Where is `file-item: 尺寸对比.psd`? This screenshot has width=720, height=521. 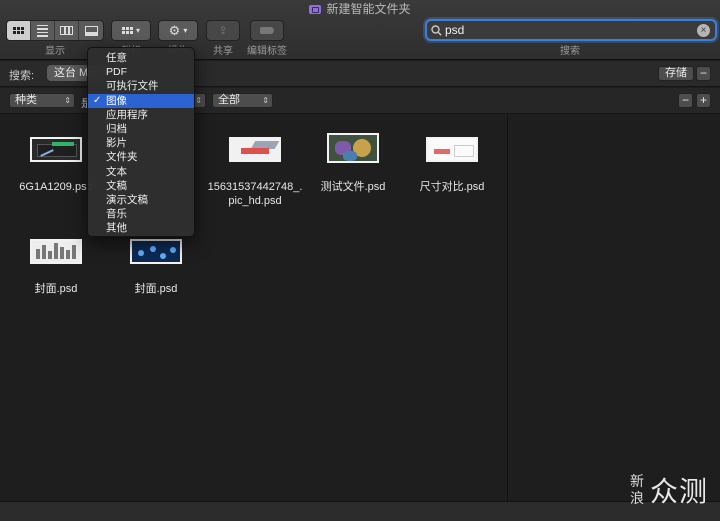 file-item: 尺寸对比.psd is located at coordinates (452, 165).